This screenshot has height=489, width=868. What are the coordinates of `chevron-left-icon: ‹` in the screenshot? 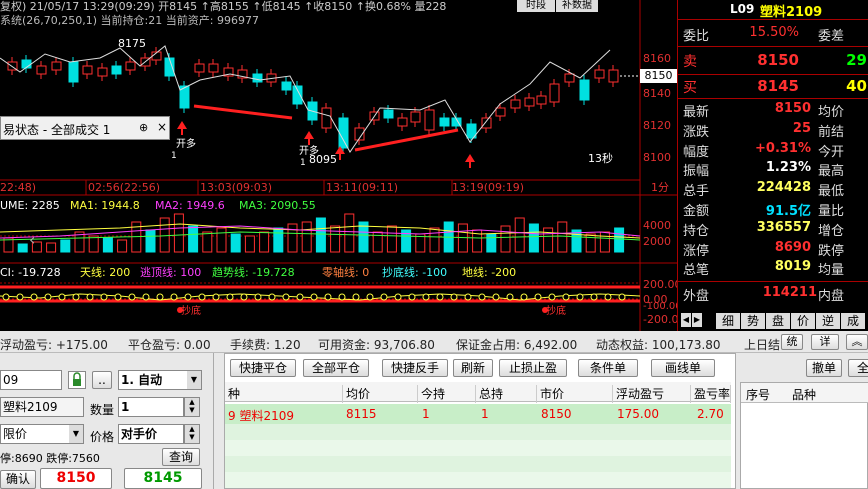 It's located at (32, 240).